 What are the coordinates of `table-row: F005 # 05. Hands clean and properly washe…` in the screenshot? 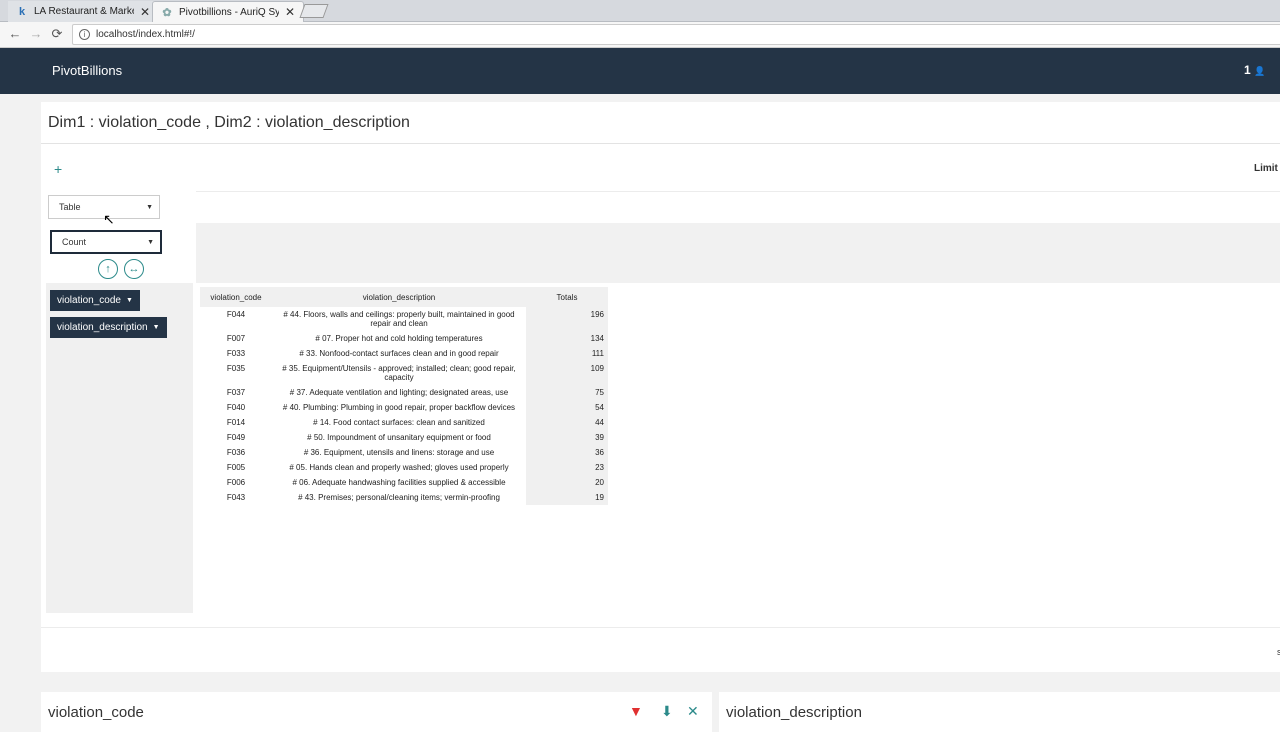 It's located at (404, 467).